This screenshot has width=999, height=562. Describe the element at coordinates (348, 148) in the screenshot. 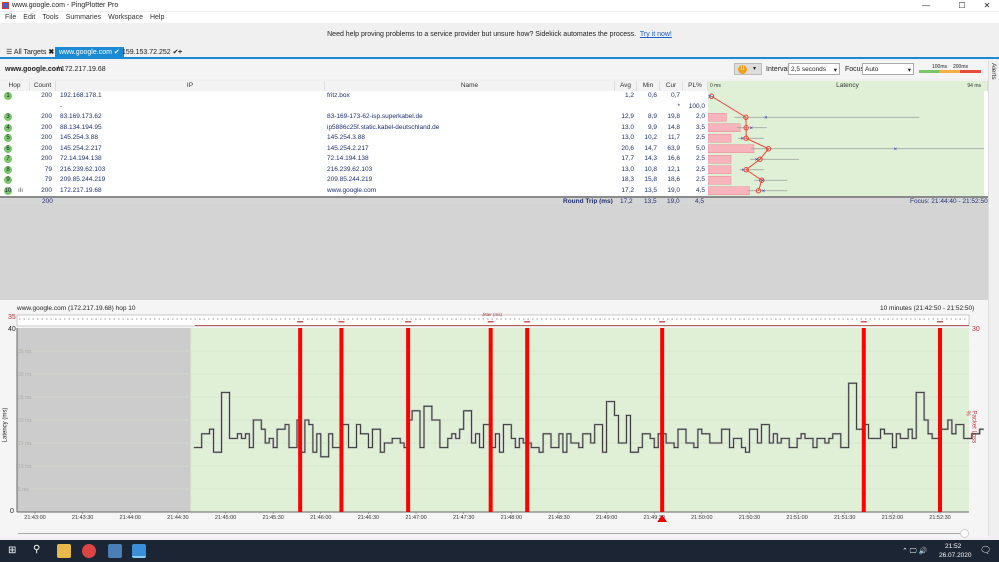

I see `cell-name: 145.254.2.217` at that location.